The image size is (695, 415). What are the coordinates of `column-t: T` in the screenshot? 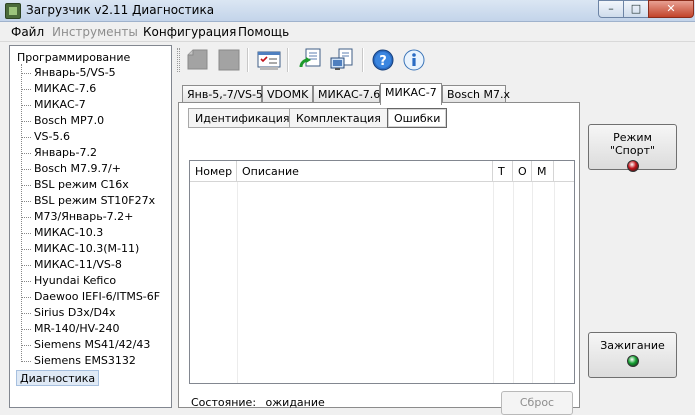 It's located at (503, 171).